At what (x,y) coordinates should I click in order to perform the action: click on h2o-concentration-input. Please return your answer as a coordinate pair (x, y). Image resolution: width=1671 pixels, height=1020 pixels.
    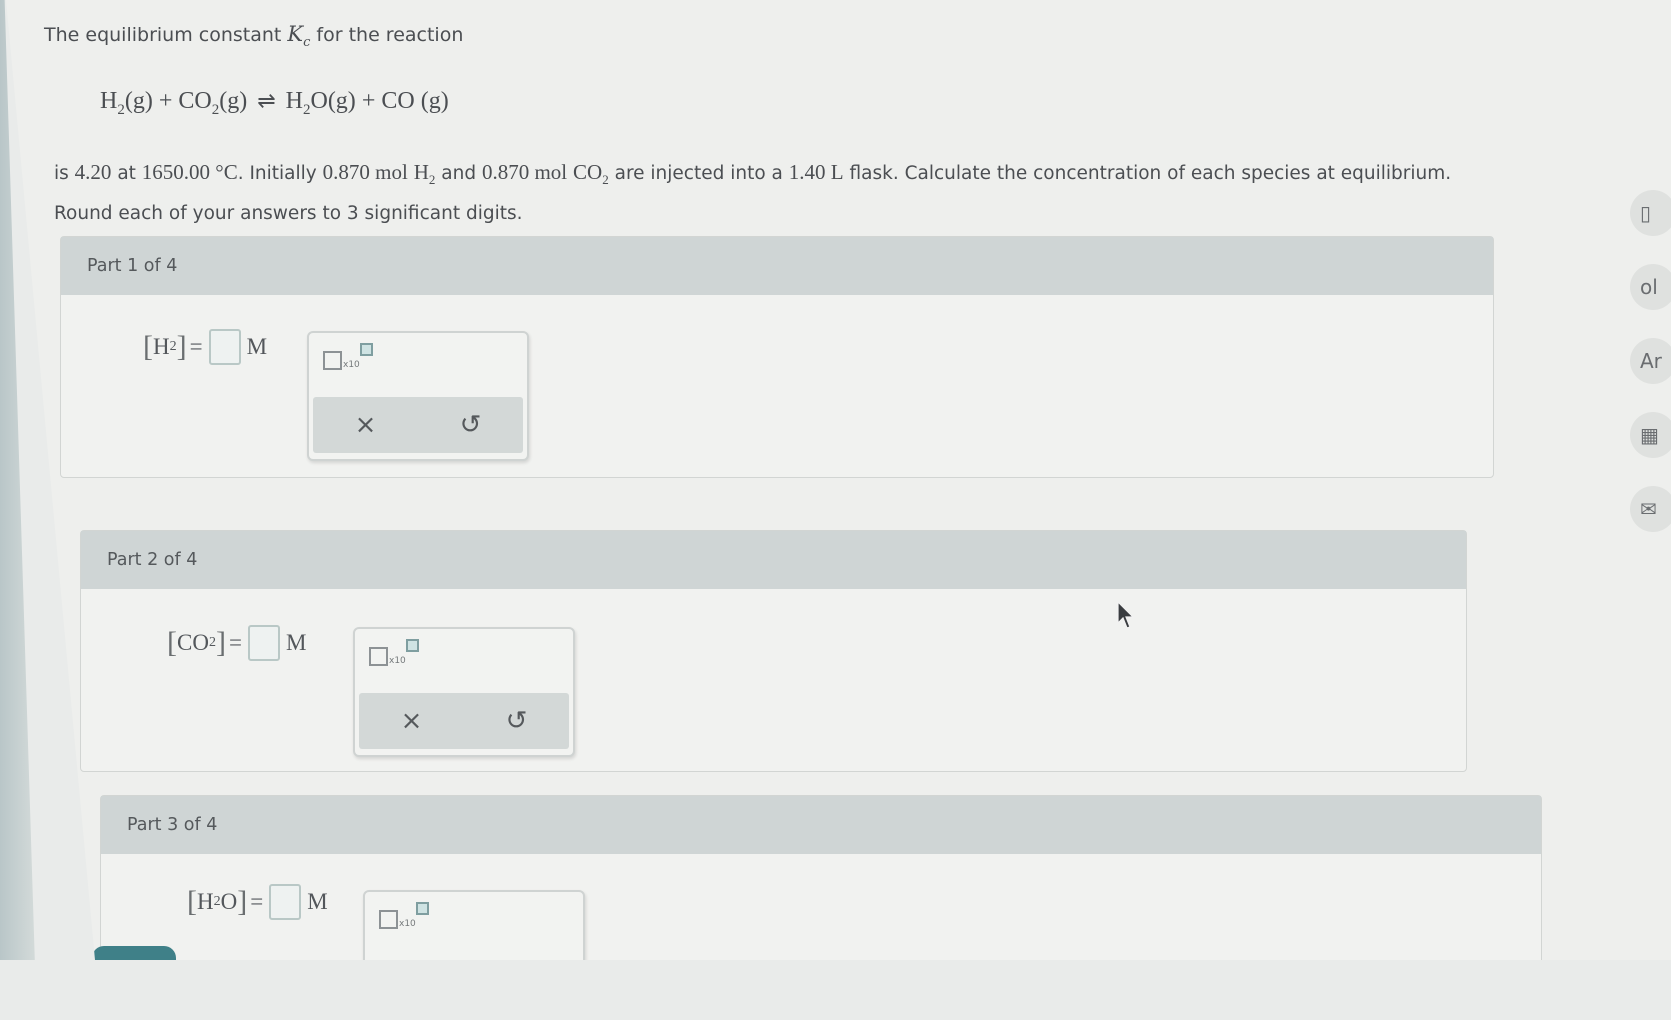
    Looking at the image, I should click on (285, 902).